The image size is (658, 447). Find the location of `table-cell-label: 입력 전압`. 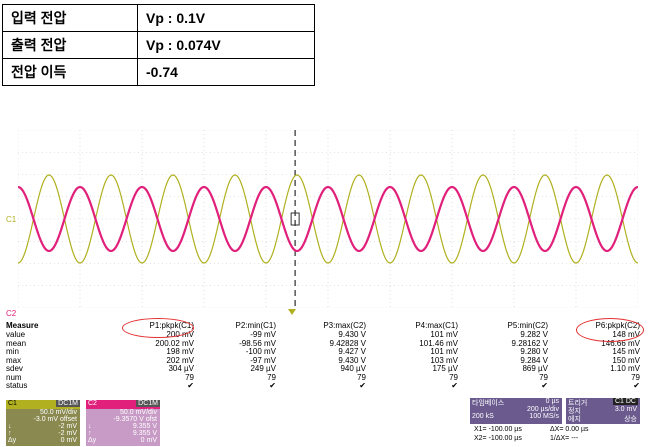

table-cell-label: 입력 전압 is located at coordinates (70, 18).